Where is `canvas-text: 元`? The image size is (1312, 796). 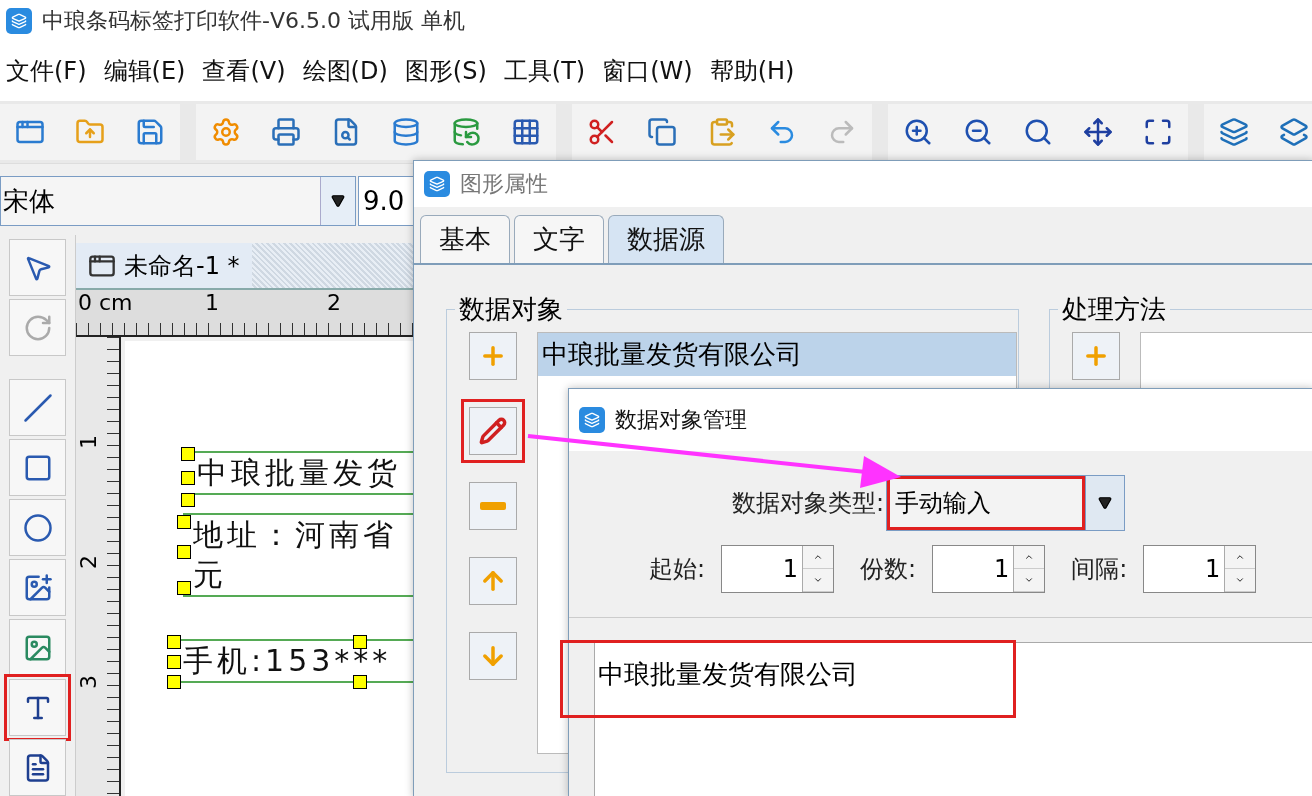 canvas-text: 元 is located at coordinates (298, 575).